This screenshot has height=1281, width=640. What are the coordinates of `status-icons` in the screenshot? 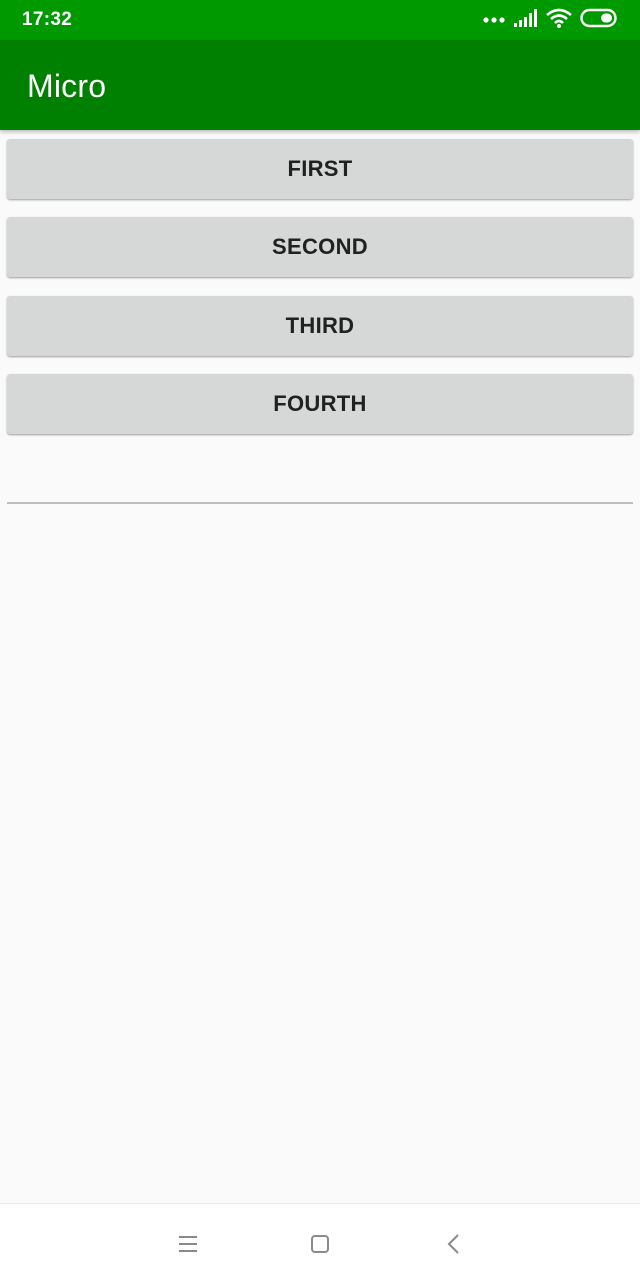 It's located at (551, 20).